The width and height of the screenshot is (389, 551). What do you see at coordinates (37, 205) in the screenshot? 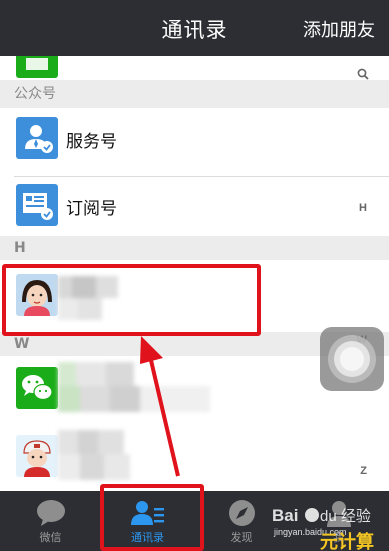
I see `subscription-account-icon` at bounding box center [37, 205].